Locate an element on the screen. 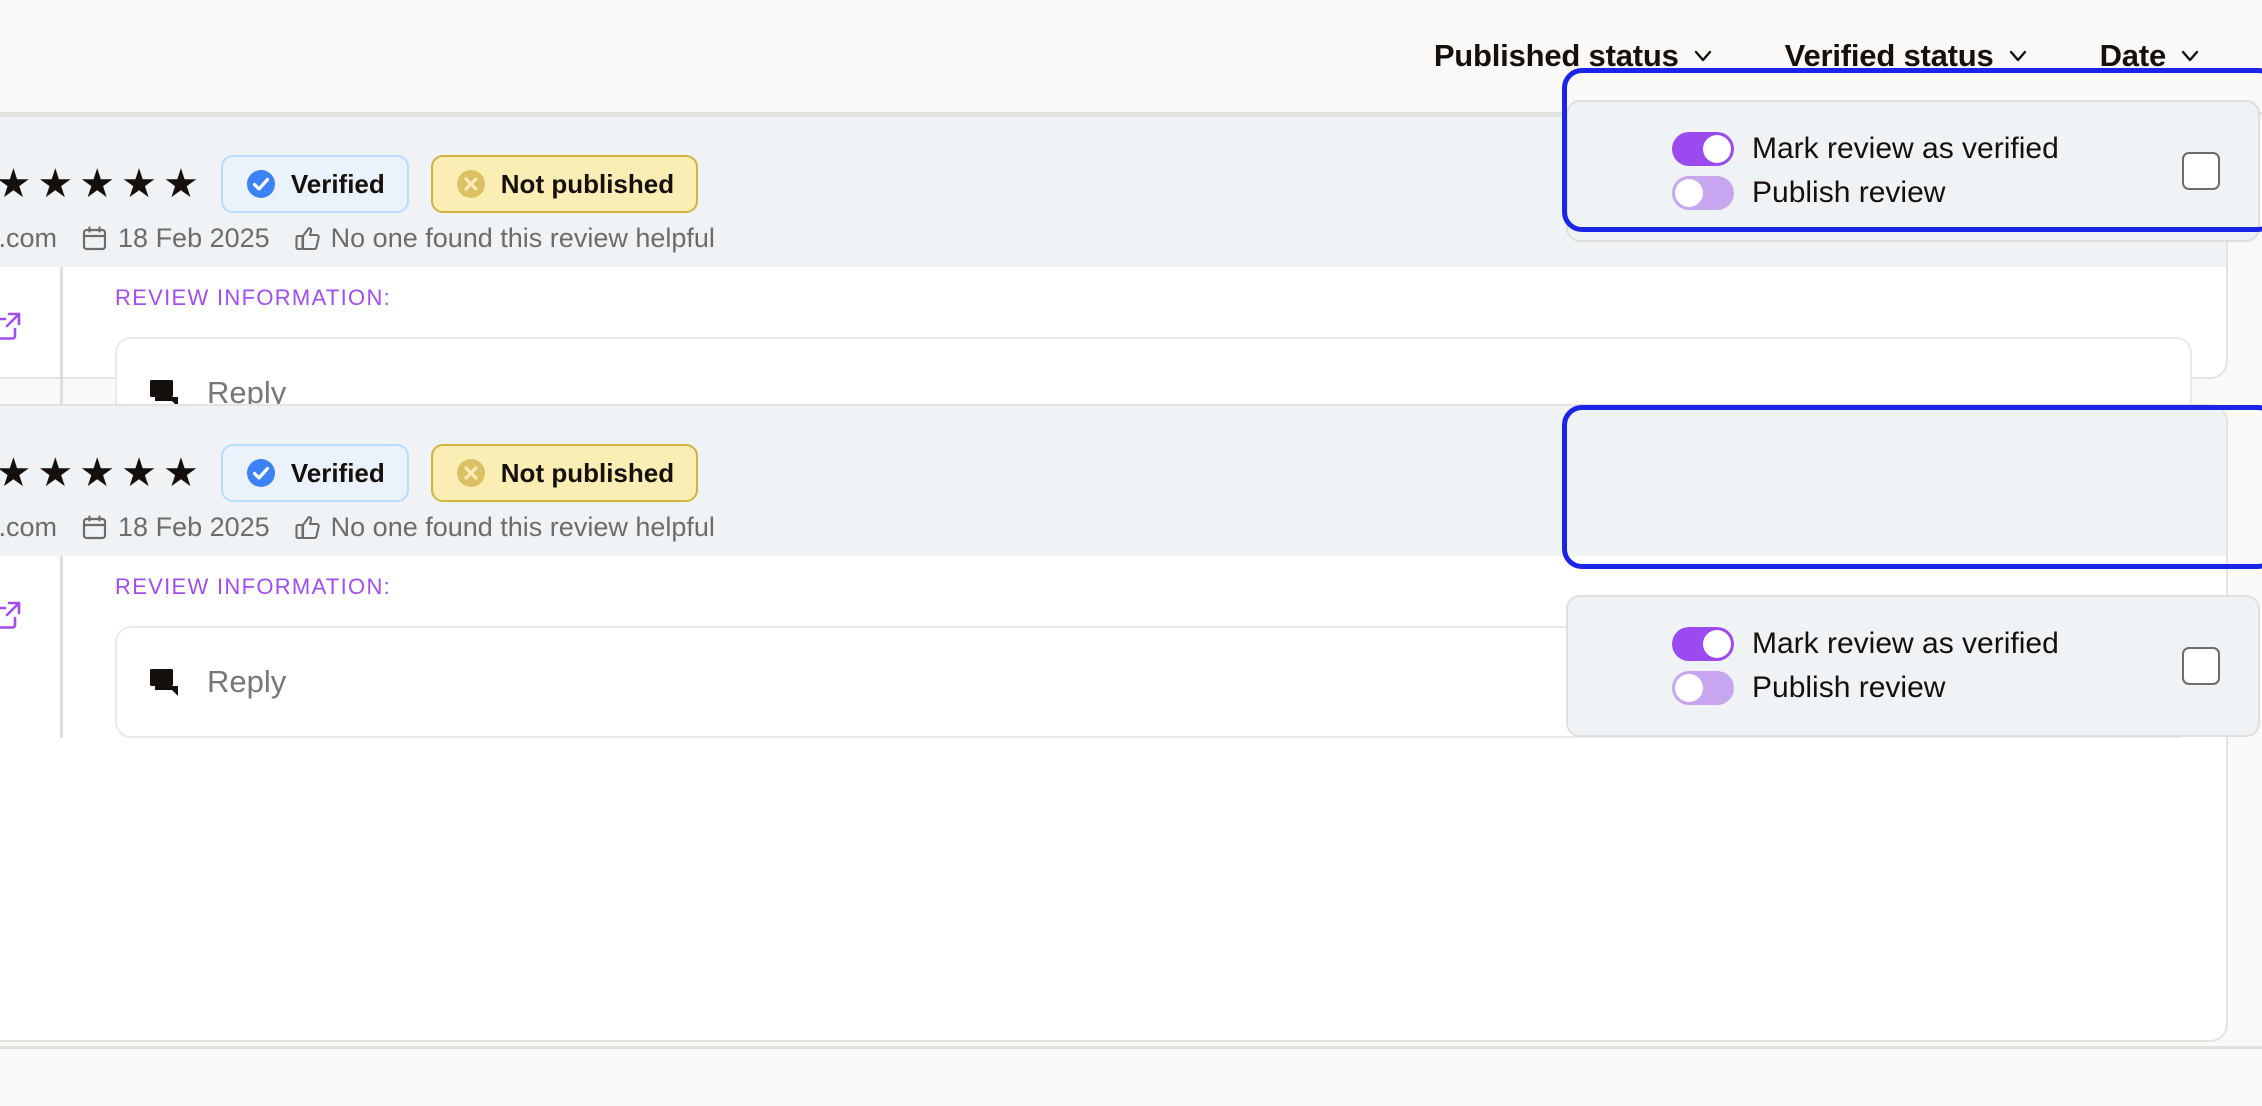  filter-published-status: Published status is located at coordinates (1573, 56).